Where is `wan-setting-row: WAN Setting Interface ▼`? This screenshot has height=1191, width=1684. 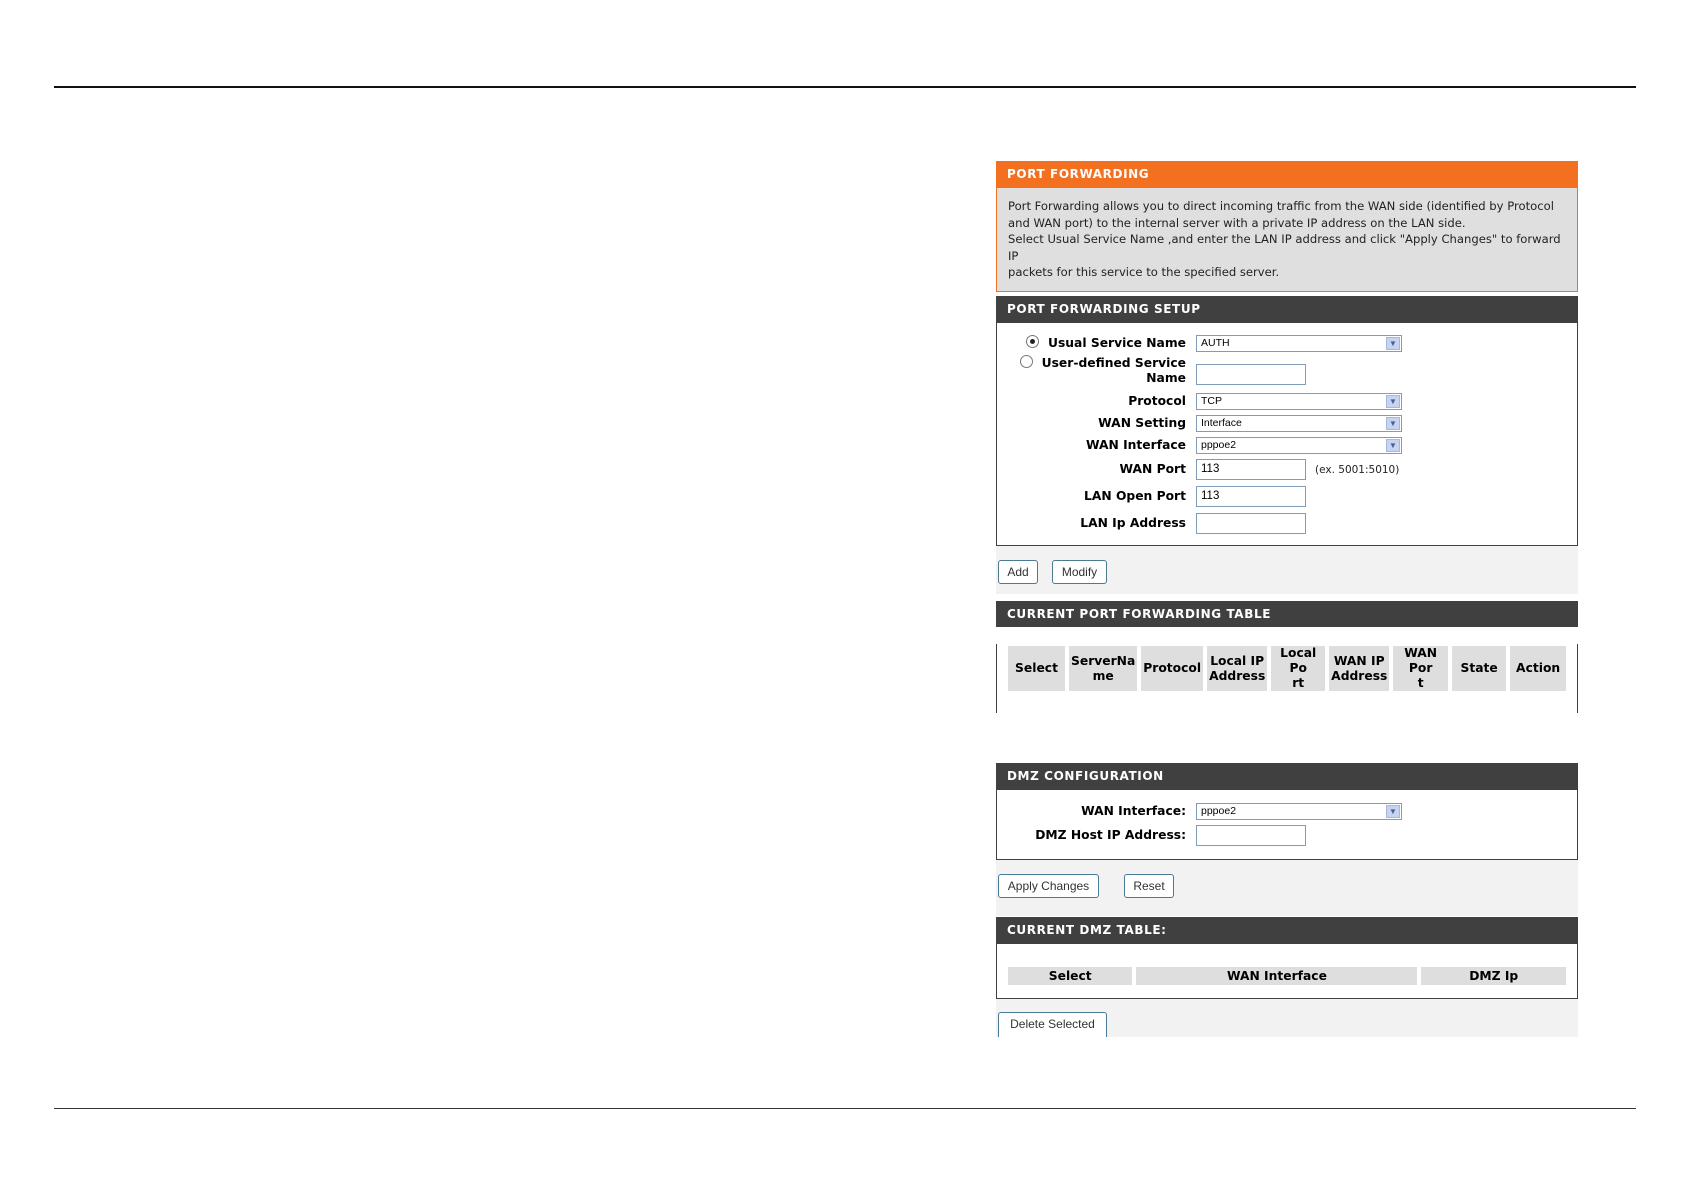 wan-setting-row: WAN Setting Interface ▼ is located at coordinates (1287, 423).